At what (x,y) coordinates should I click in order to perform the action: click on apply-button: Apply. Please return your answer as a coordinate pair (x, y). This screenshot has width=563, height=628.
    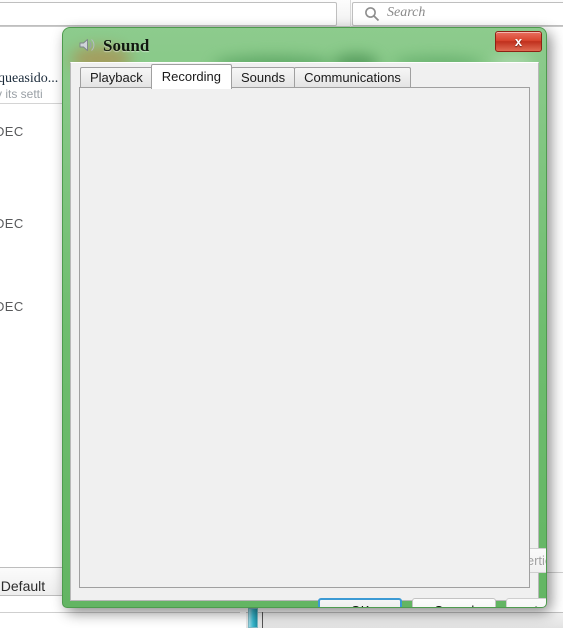
    Looking at the image, I should click on (526, 602).